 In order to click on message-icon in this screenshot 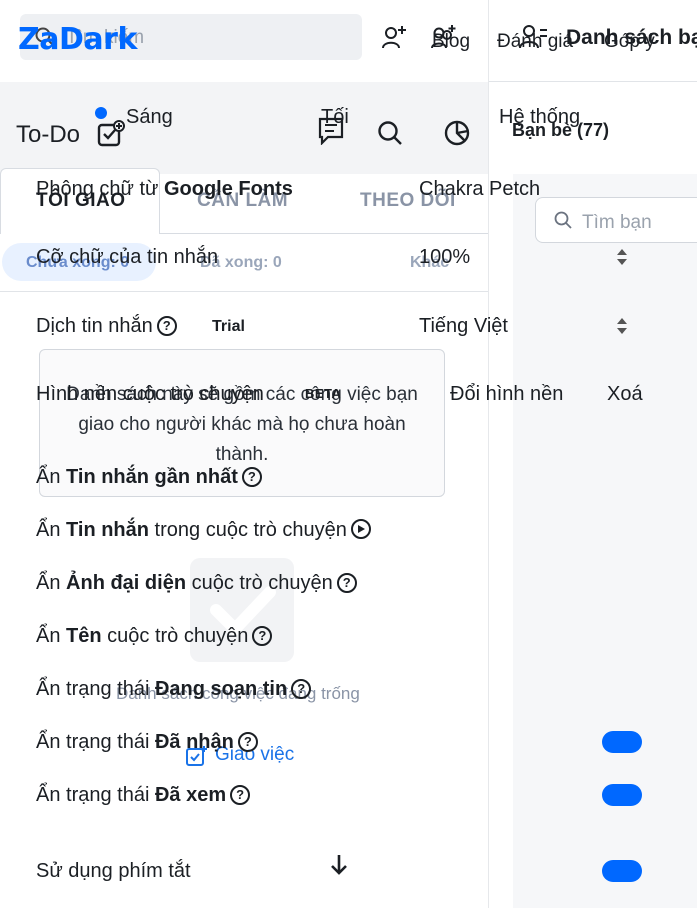, I will do `click(331, 131)`.